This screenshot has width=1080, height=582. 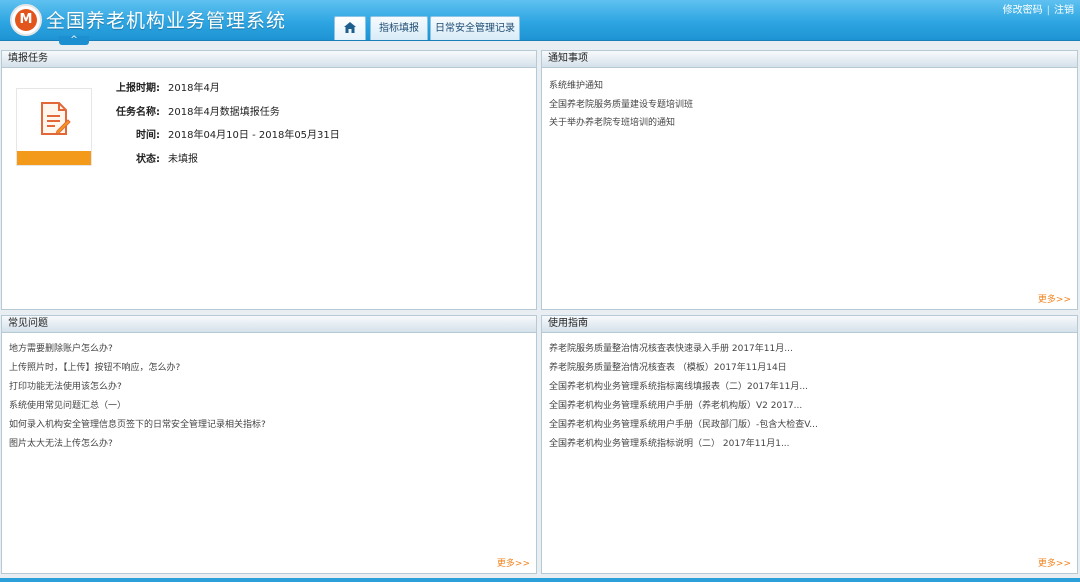 I want to click on task-row-period: 上报时期: 2018年4月, so click(x=221, y=95).